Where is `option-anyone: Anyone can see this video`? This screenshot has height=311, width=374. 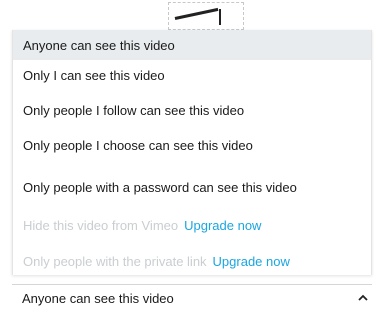
option-anyone: Anyone can see this video is located at coordinates (192, 45).